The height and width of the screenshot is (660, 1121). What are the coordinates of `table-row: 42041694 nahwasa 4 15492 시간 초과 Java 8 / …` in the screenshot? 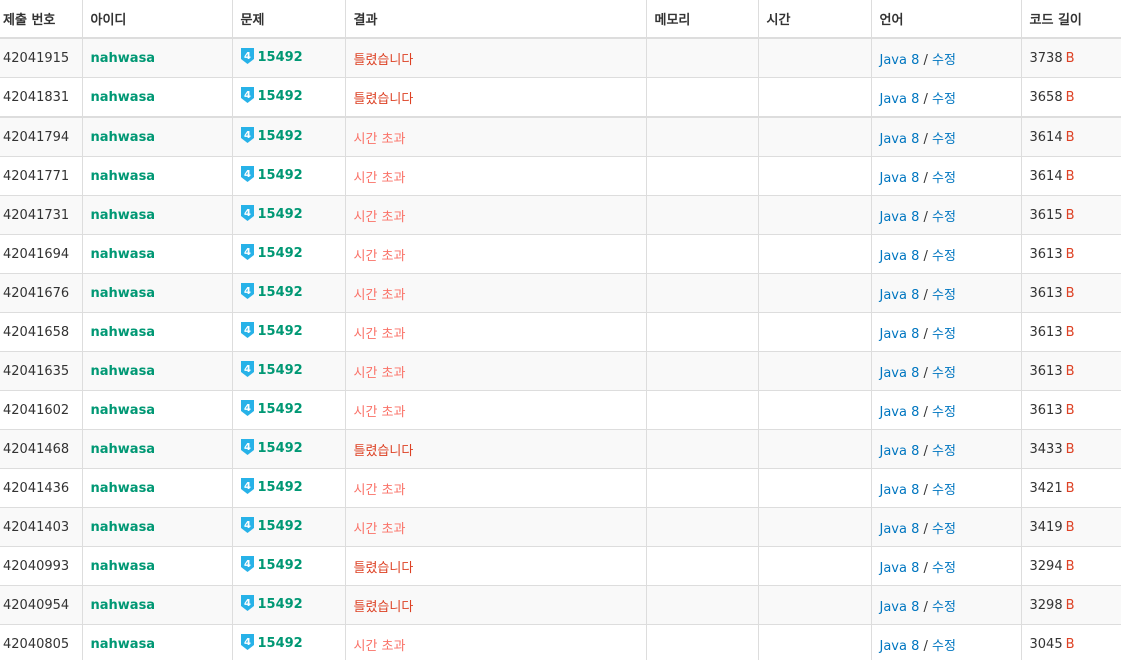 It's located at (560, 254).